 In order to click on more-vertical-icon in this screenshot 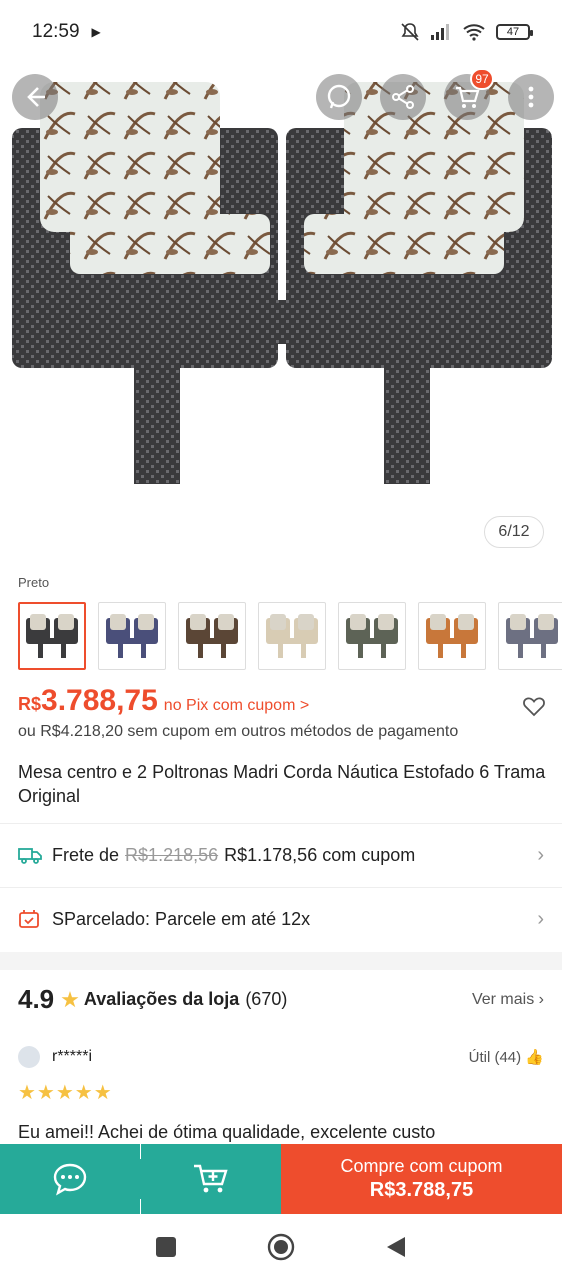, I will do `click(531, 97)`.